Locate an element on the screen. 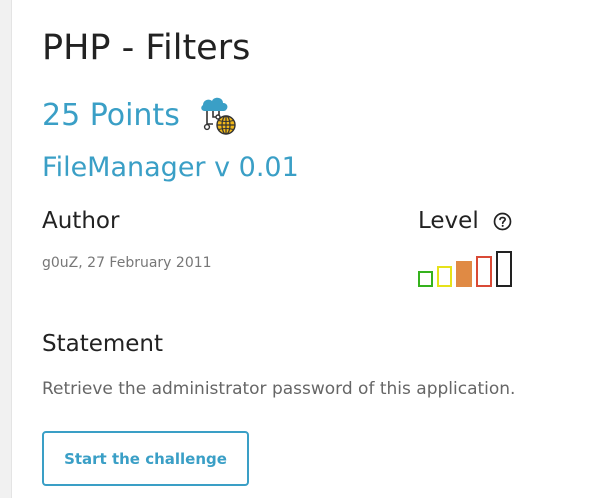 The width and height of the screenshot is (606, 498). level-heading-row: Level is located at coordinates (465, 221).